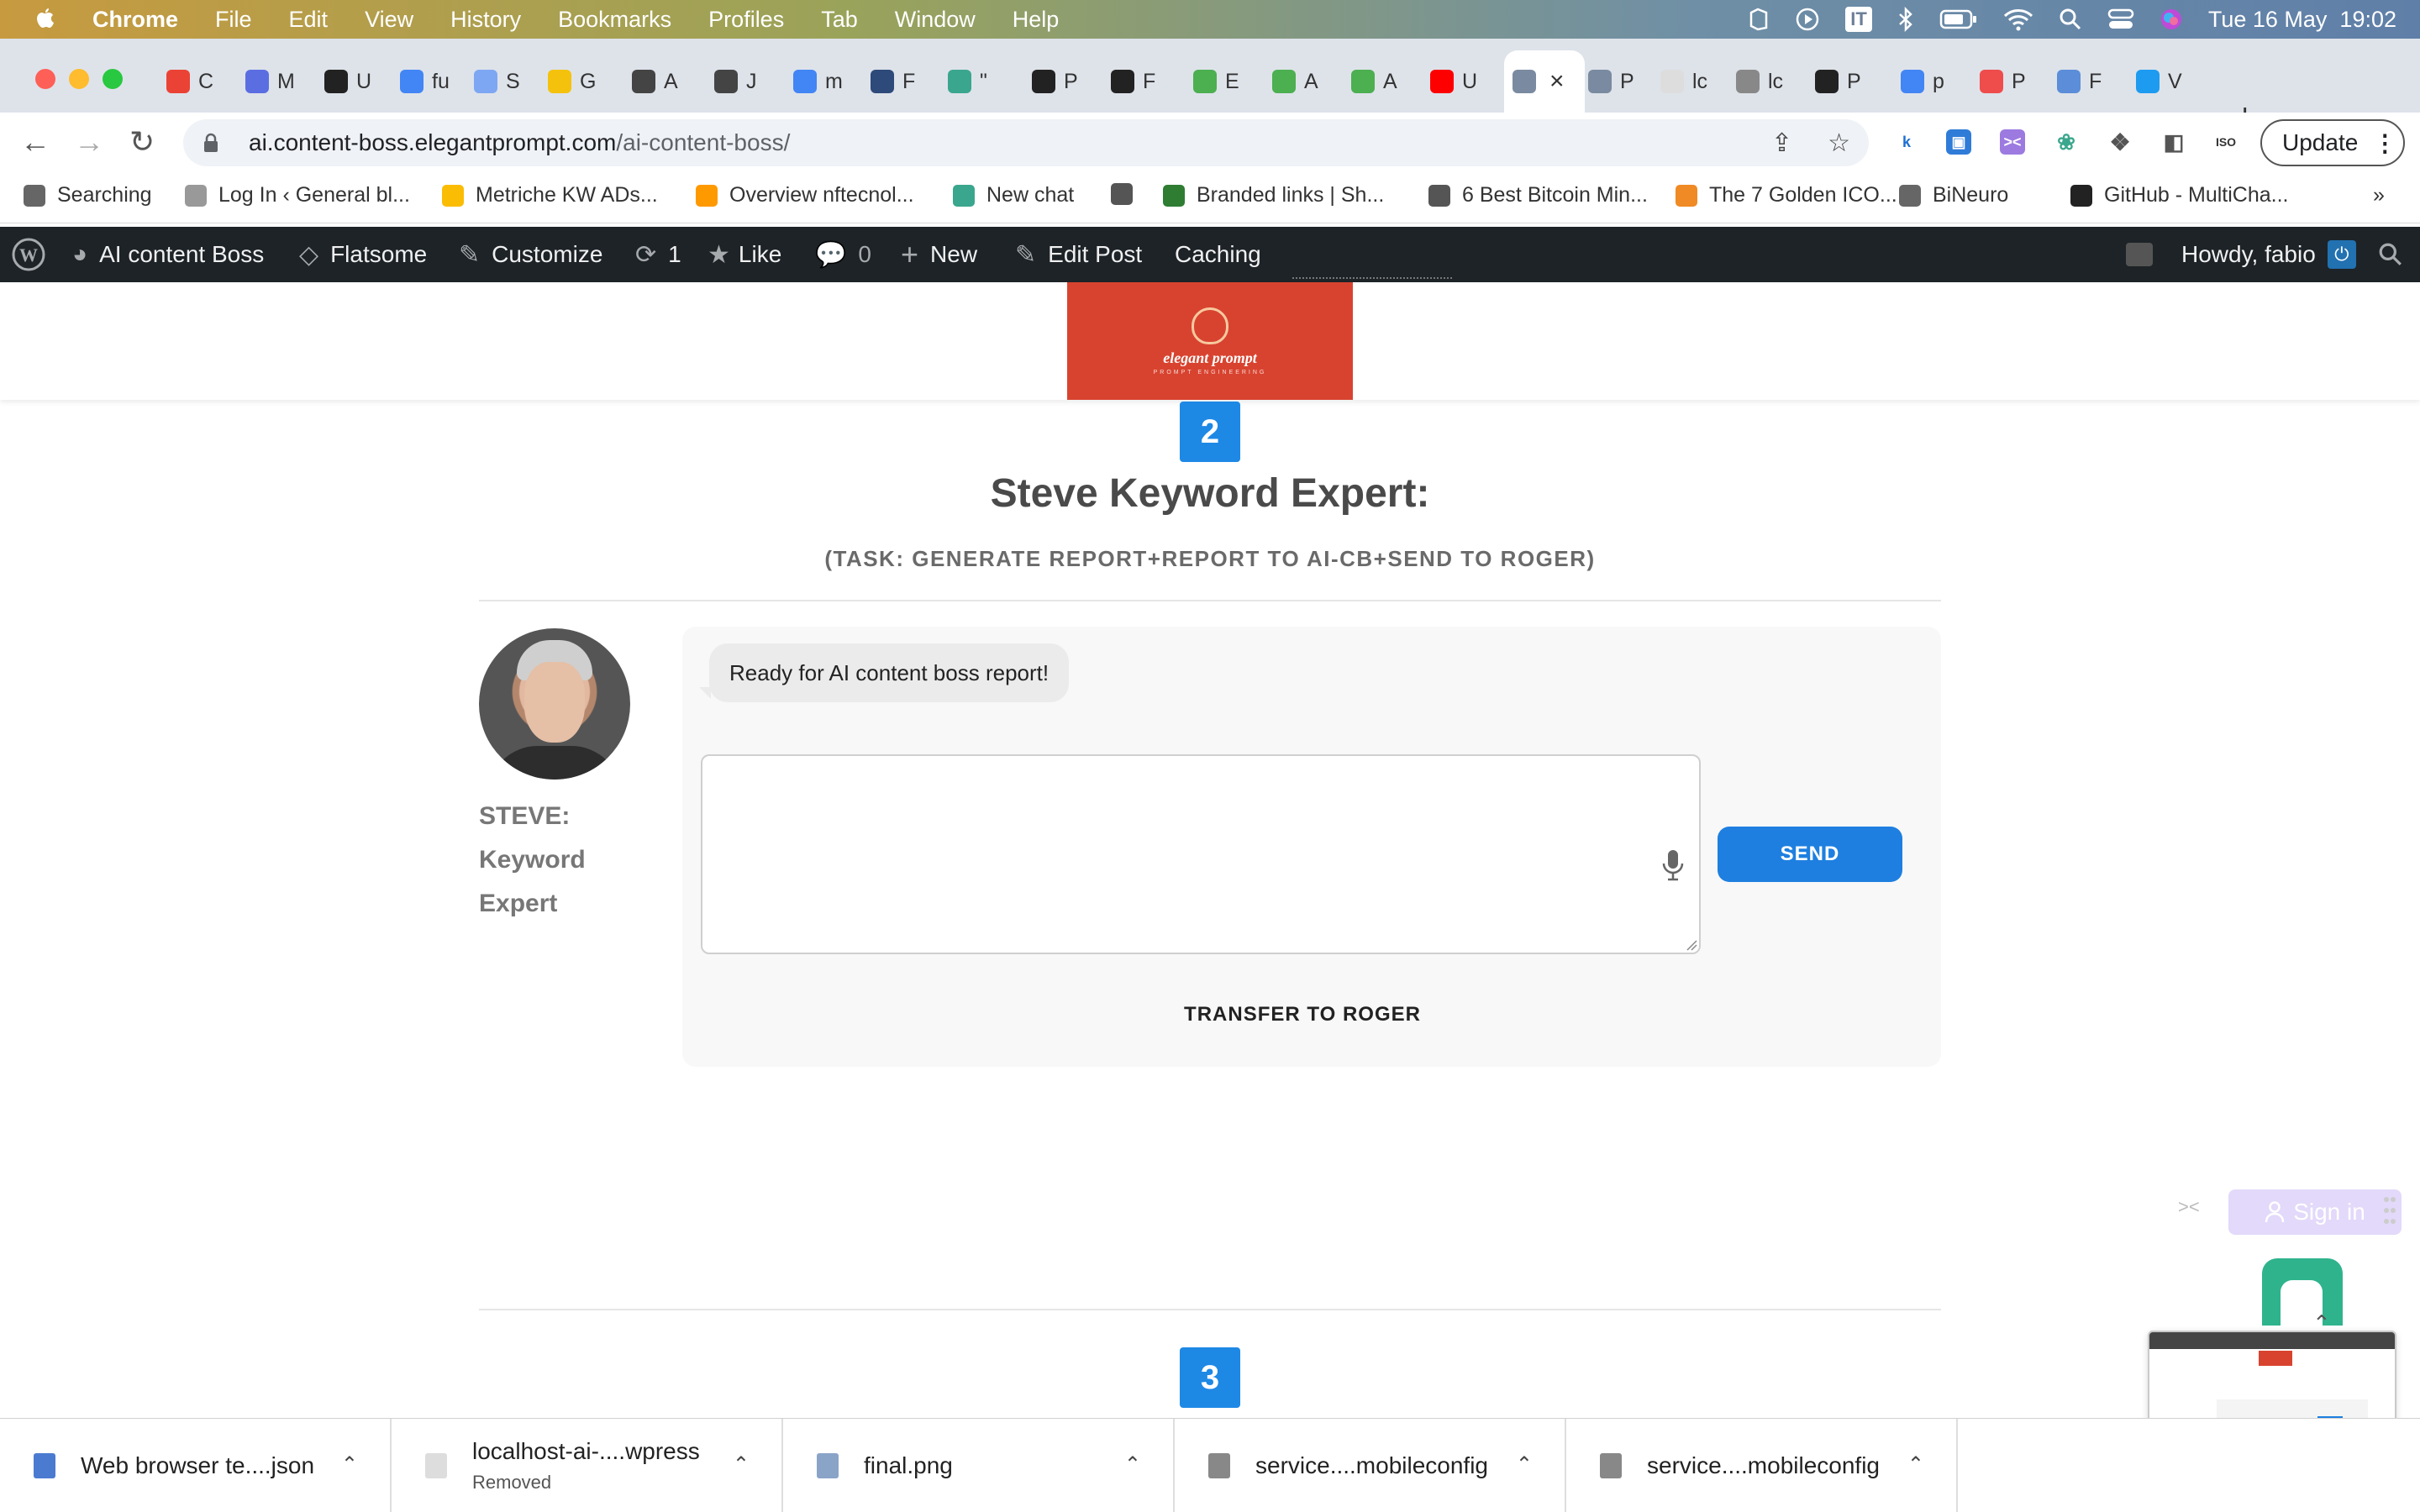 The height and width of the screenshot is (1512, 2420). I want to click on kebab-menu-icon: ⋮, so click(2385, 143).